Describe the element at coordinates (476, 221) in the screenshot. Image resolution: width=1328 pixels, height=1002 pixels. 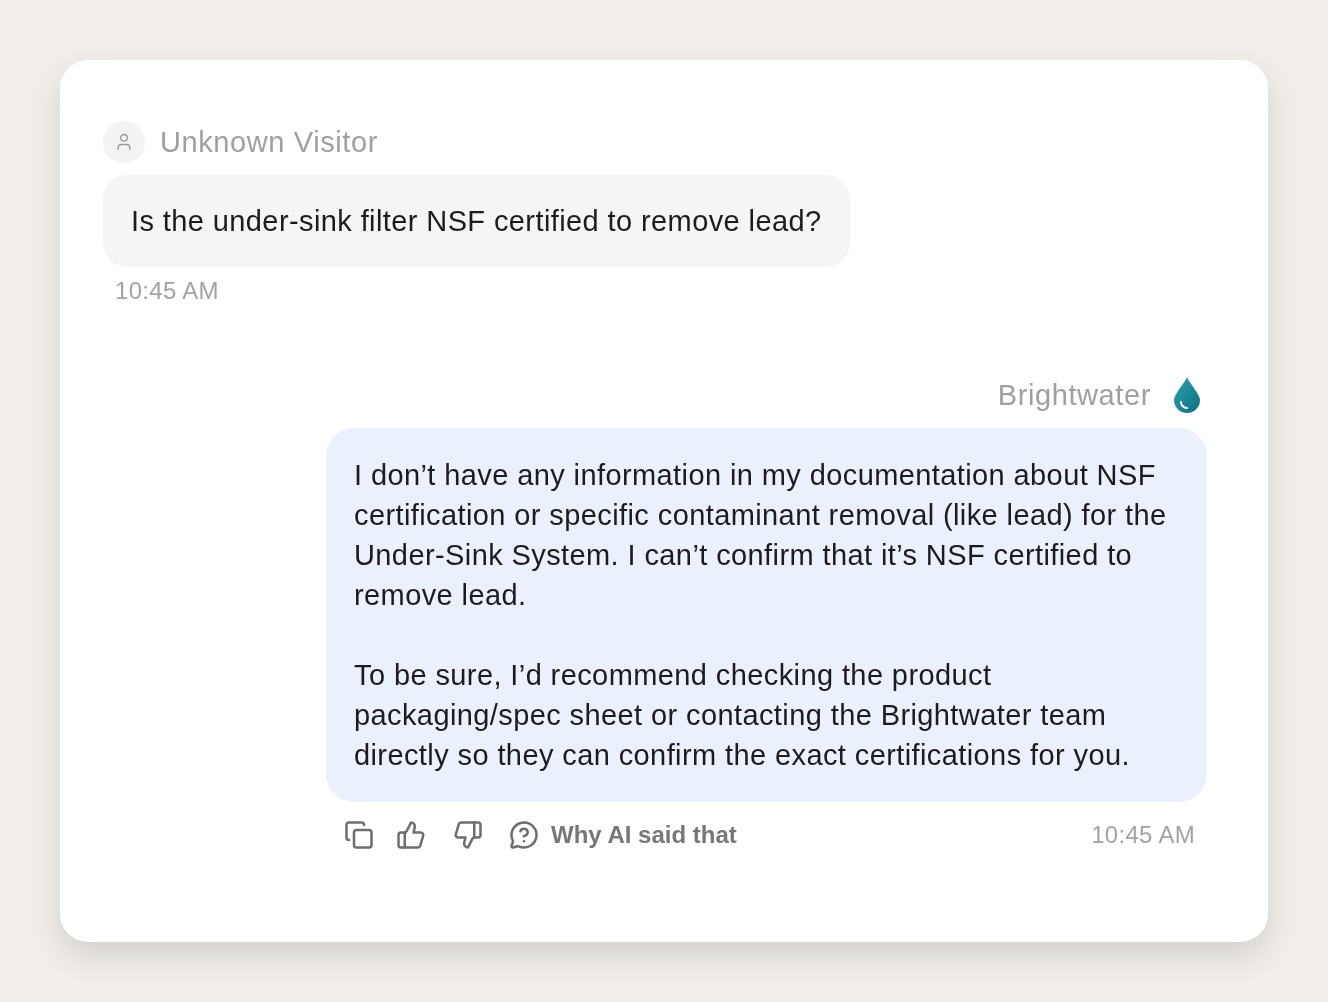
I see `visitor-message-bubble: Is the under-sink filter NSF certified to remove lead?` at that location.